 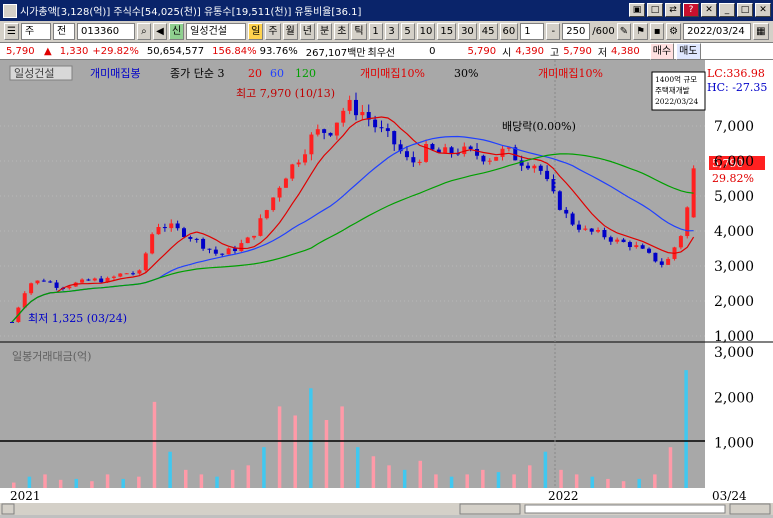 What do you see at coordinates (285, 93) in the screenshot?
I see `annotation-high: 최고 7,970 (10/13)` at bounding box center [285, 93].